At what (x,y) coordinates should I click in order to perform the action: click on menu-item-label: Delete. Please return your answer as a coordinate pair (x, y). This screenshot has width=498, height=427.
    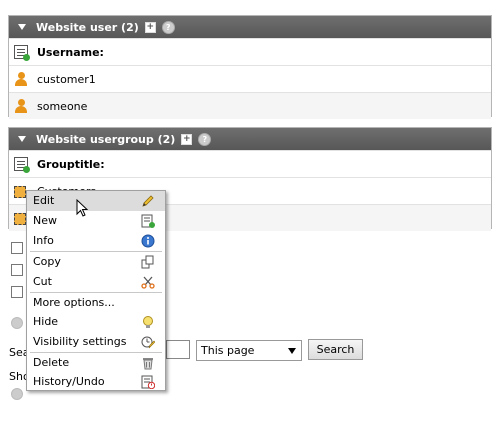
    Looking at the image, I should click on (51, 362).